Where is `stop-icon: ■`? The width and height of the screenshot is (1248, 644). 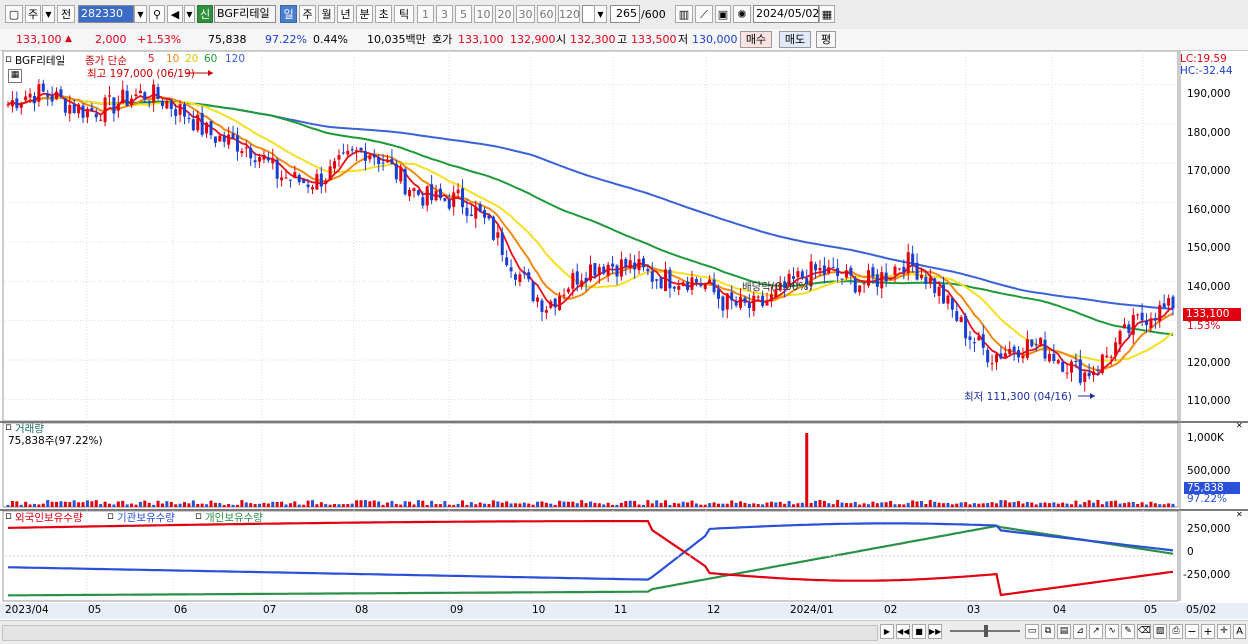
stop-icon: ■ is located at coordinates (919, 631).